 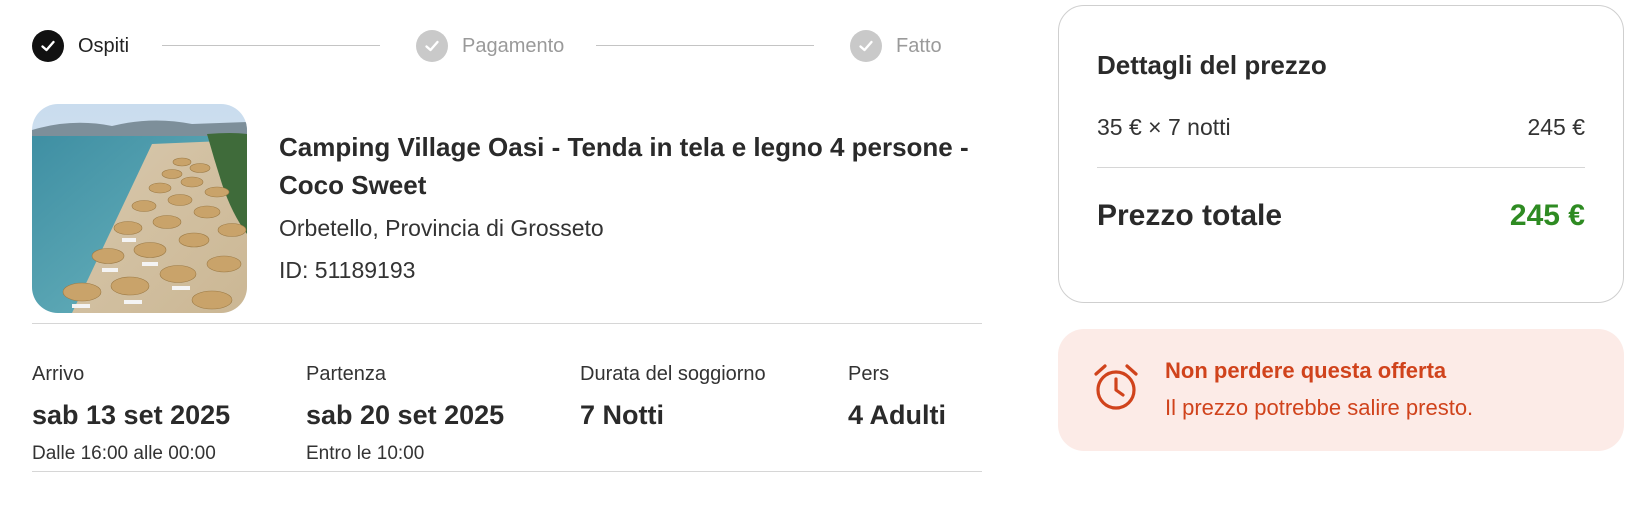 What do you see at coordinates (1212, 65) in the screenshot?
I see `price-title: Dettagli del prezzo` at bounding box center [1212, 65].